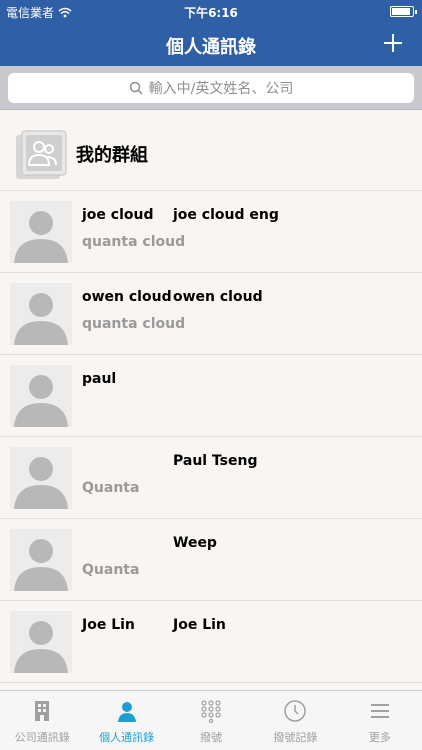 The image size is (422, 750). Describe the element at coordinates (41, 154) in the screenshot. I see `group-icon` at that location.